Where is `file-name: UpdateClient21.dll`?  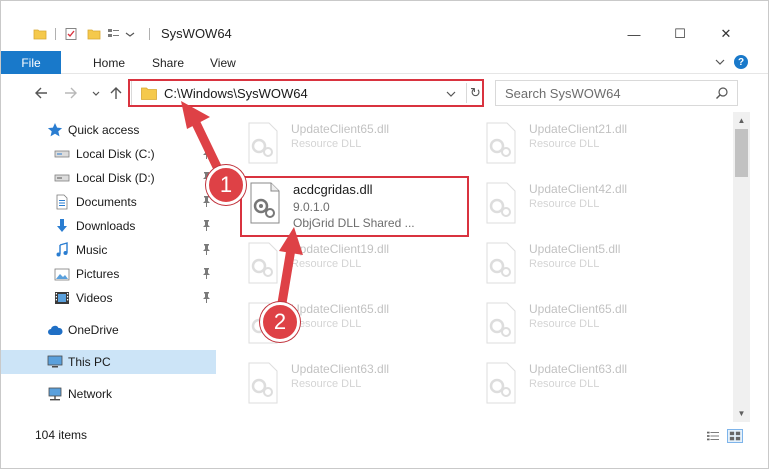
file-name: UpdateClient21.dll is located at coordinates (578, 129).